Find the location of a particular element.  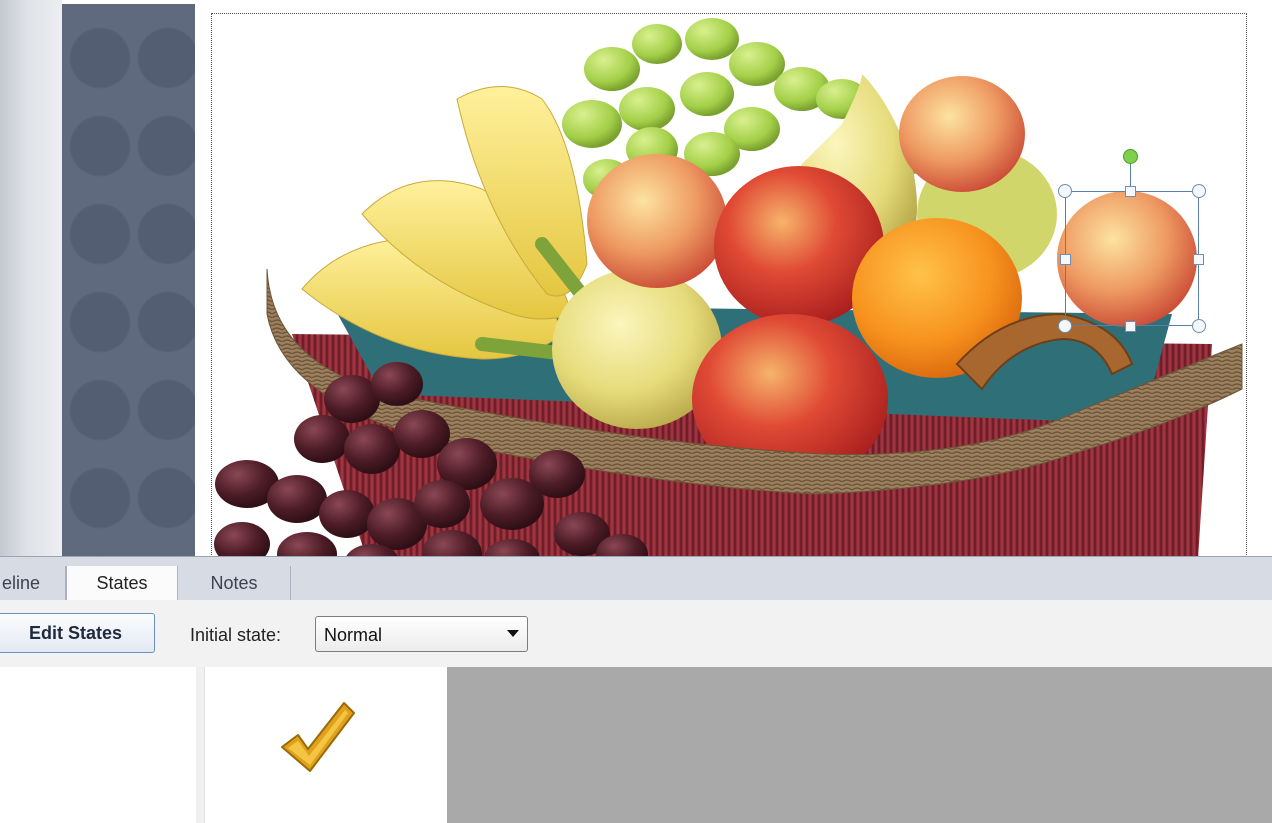

state-thumbnail-normal is located at coordinates (325, 745).